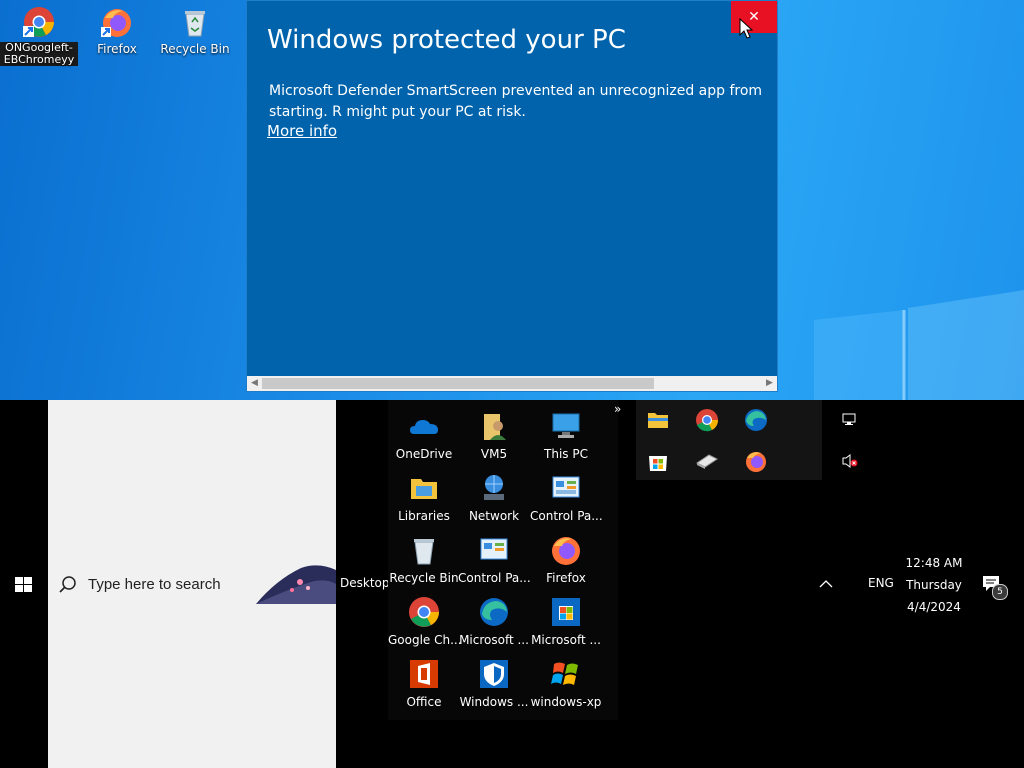 This screenshot has height=768, width=1024. What do you see at coordinates (934, 607) in the screenshot?
I see `clock-date: 4/4/2024` at bounding box center [934, 607].